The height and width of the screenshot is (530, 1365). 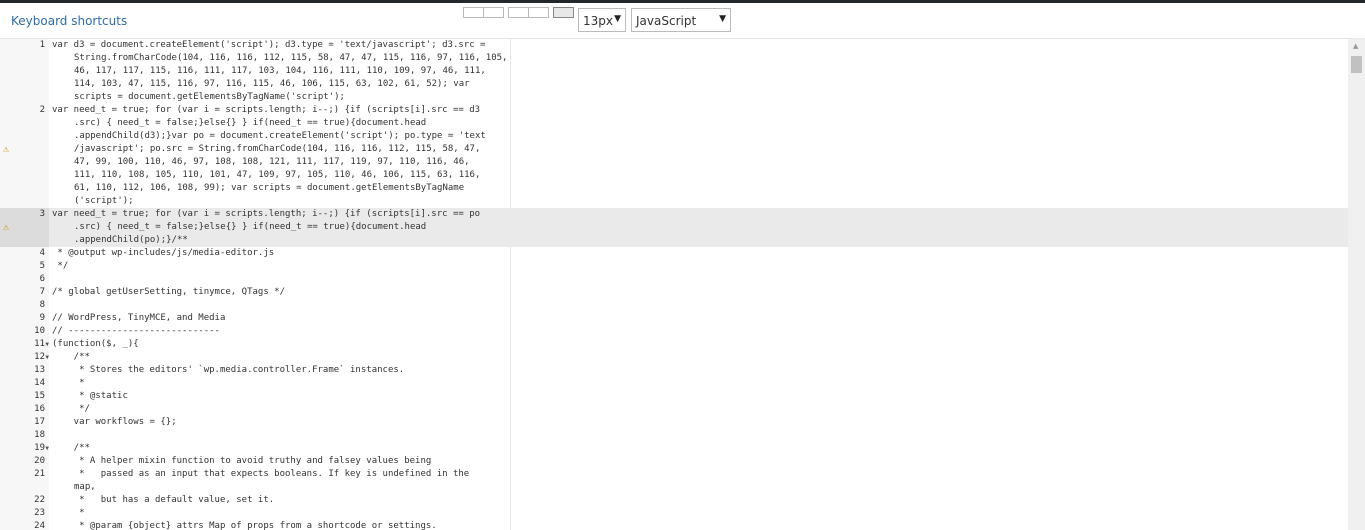 I want to click on redo-button, so click(x=539, y=12).